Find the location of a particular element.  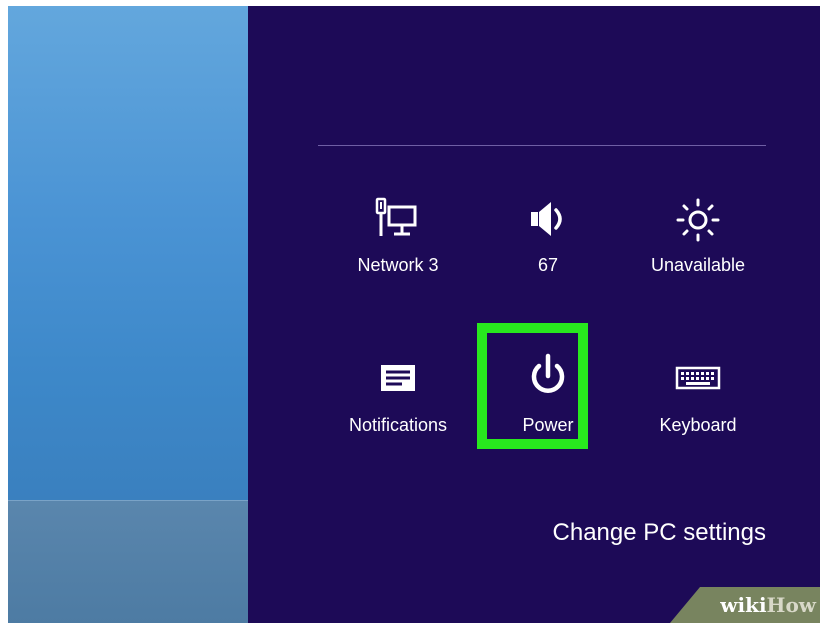

volume-label: 67 is located at coordinates (548, 265).